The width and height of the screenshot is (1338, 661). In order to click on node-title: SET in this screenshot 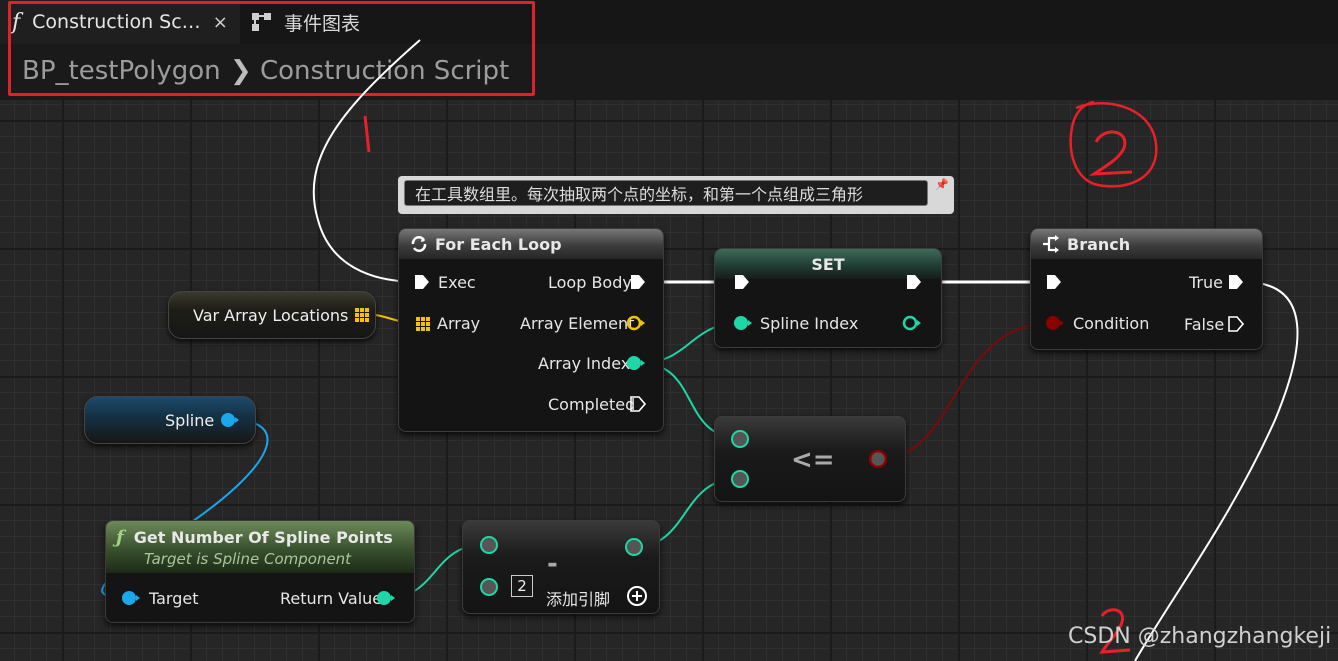, I will do `click(828, 264)`.